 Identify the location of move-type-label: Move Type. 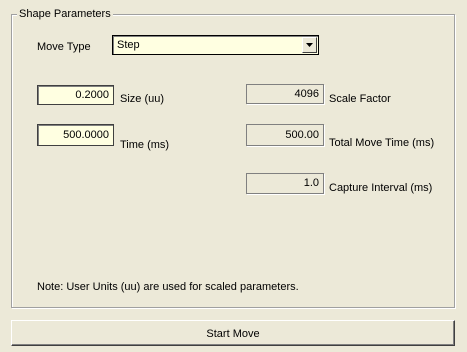
(64, 47).